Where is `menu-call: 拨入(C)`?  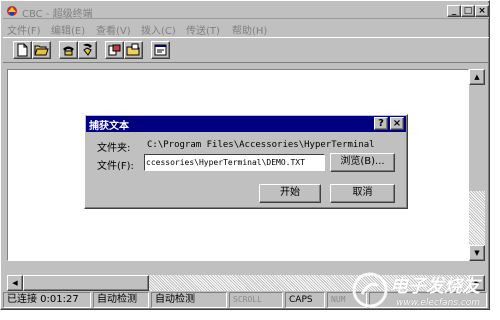 menu-call: 拨入(C) is located at coordinates (158, 29).